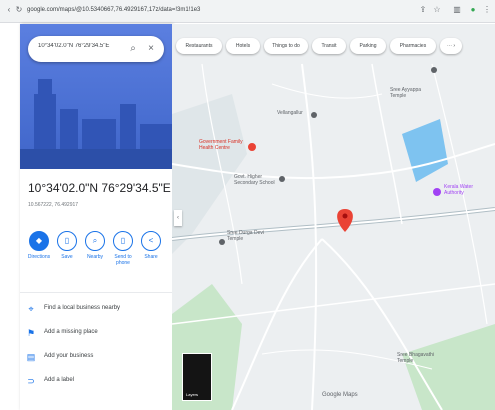 This screenshot has width=495, height=410. Describe the element at coordinates (96, 292) in the screenshot. I see `divider` at that location.